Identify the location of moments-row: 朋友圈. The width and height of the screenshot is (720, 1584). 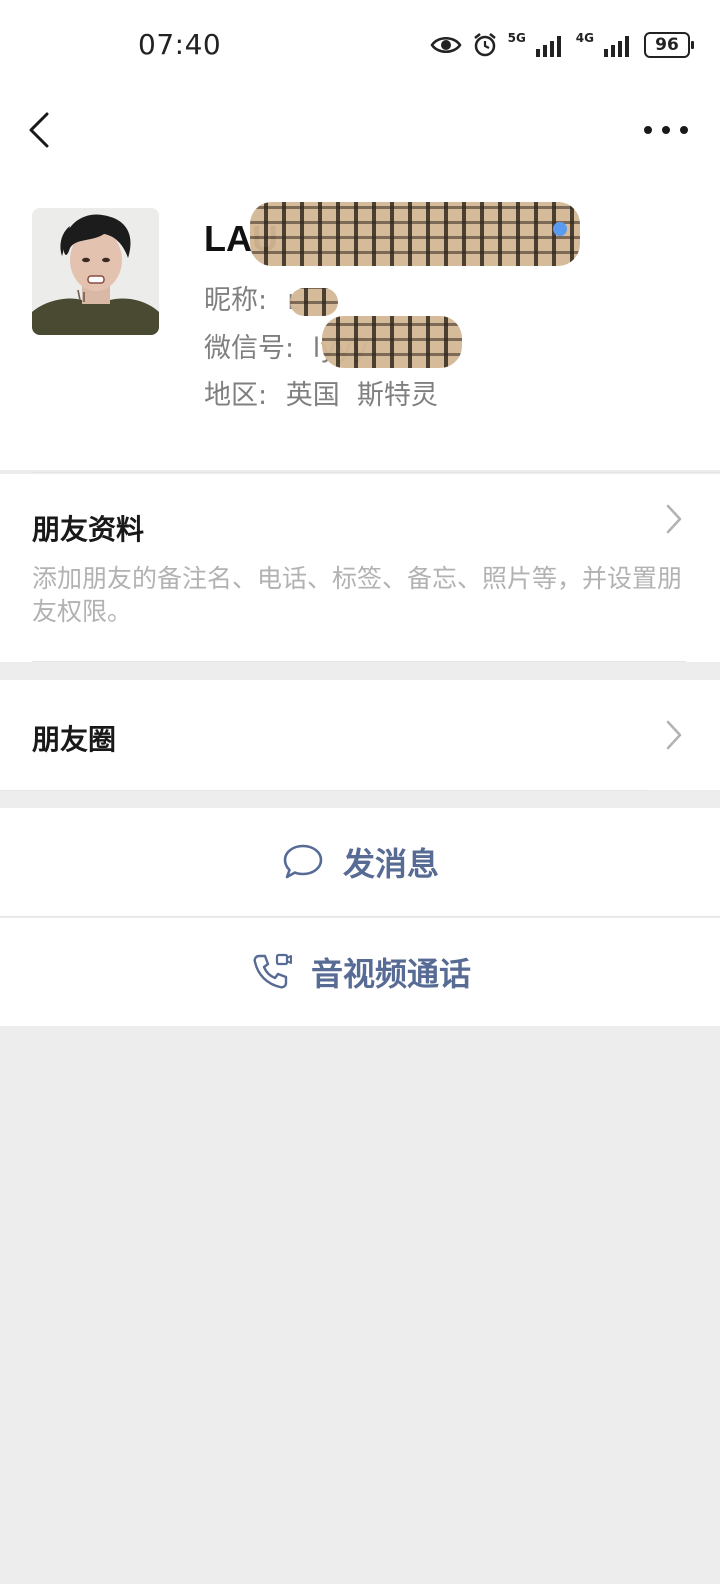
(360, 735).